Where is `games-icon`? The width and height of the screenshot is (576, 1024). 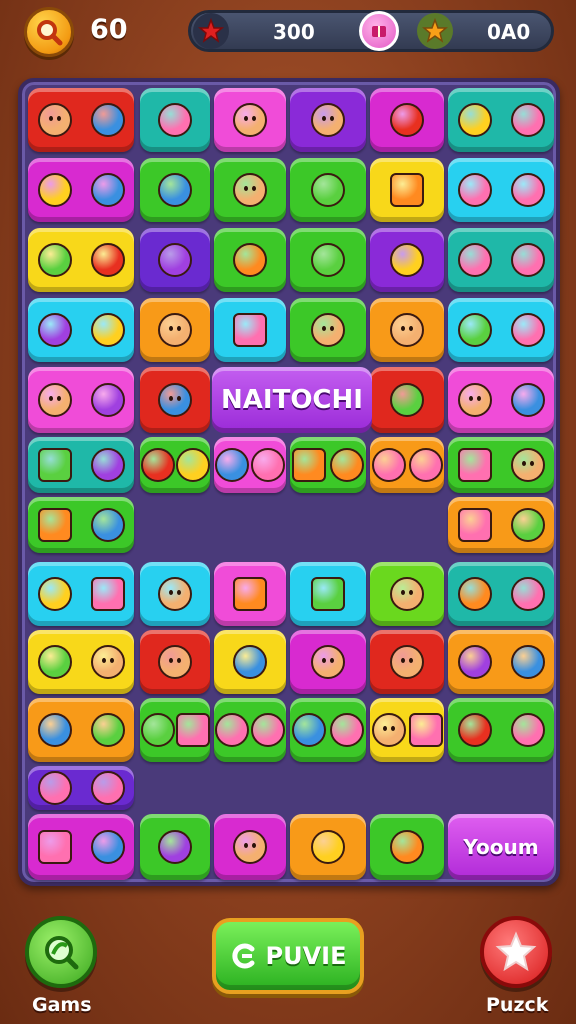 games-icon is located at coordinates (62, 953).